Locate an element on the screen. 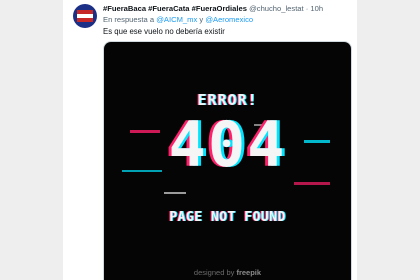  avatar is located at coordinates (85, 16).